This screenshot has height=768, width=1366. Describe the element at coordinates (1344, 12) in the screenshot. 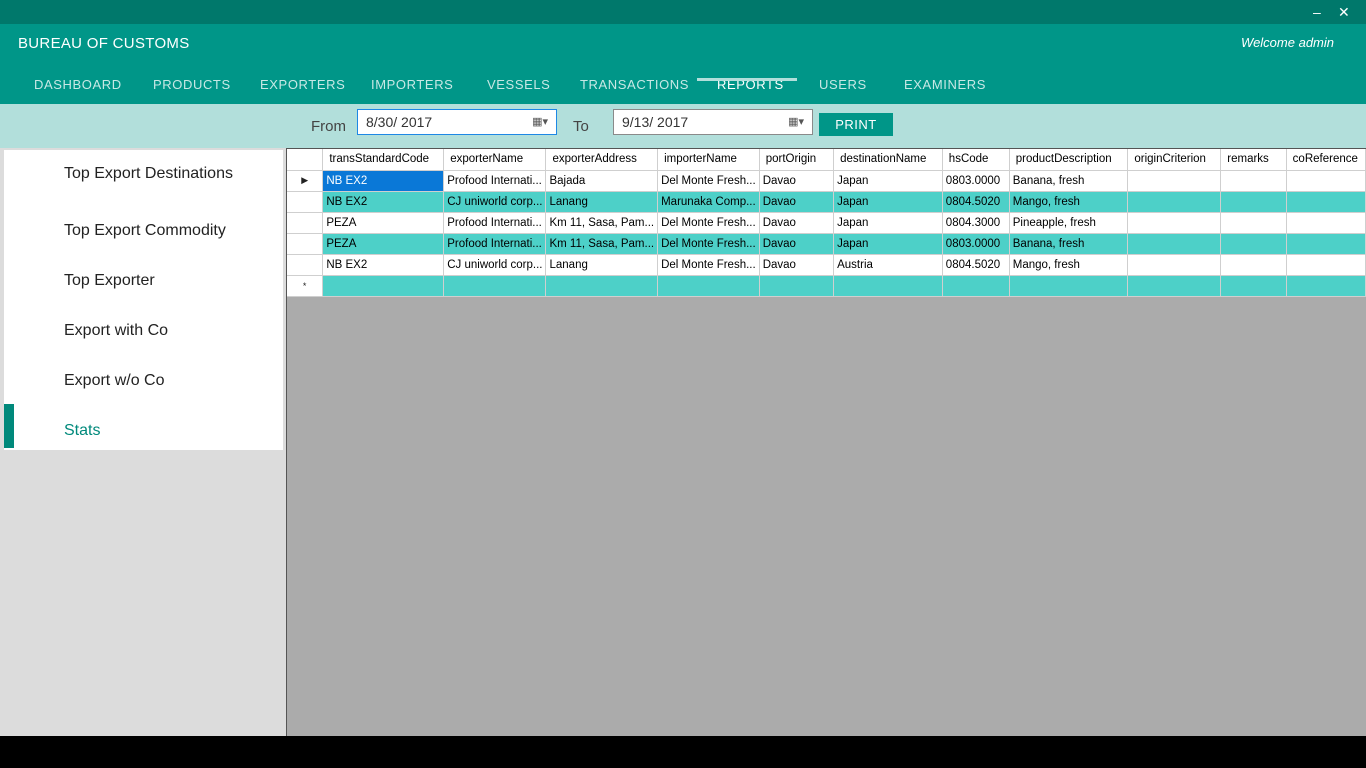

I see `close-icon: ✕` at that location.